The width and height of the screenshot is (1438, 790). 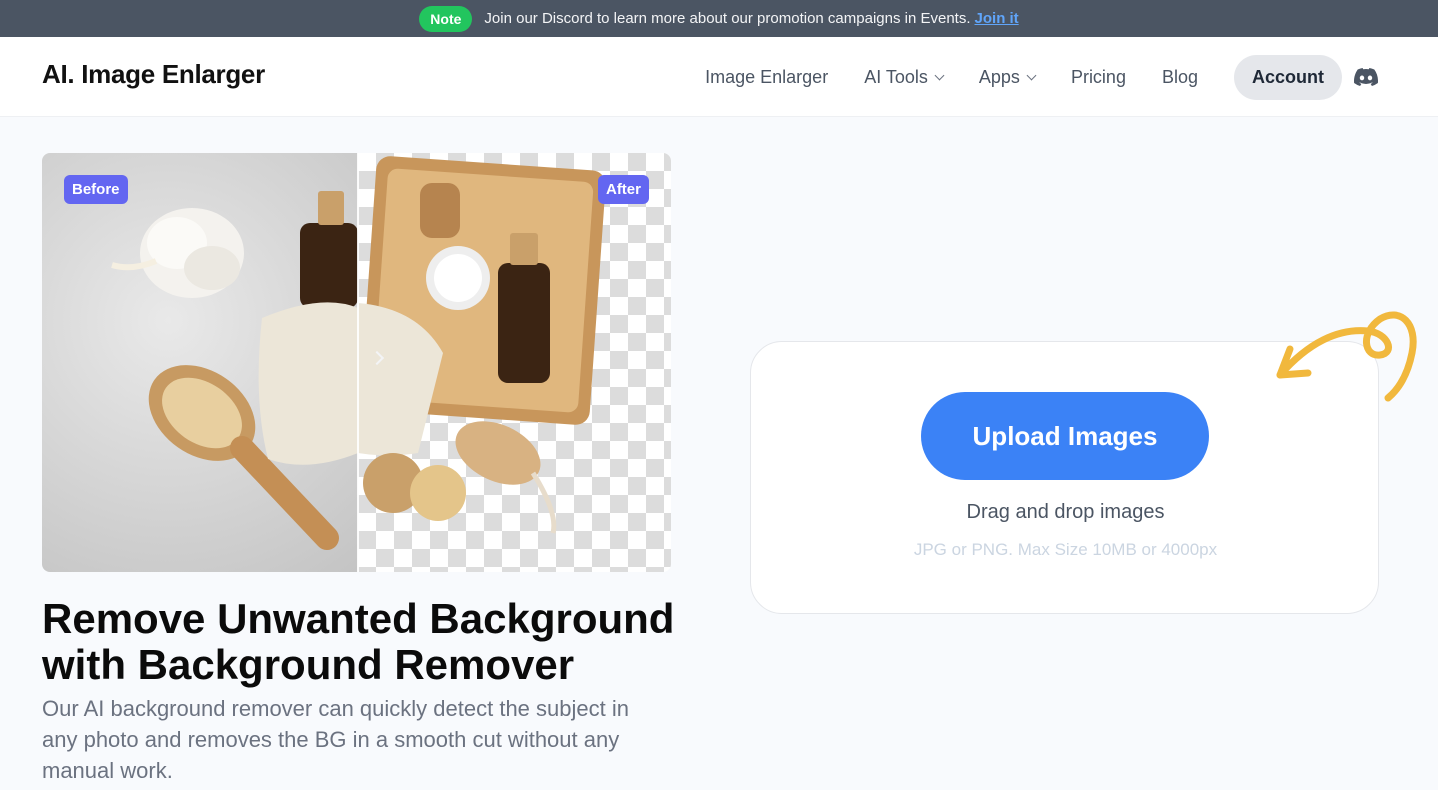 What do you see at coordinates (153, 74) in the screenshot?
I see `site-logo: AI. Image Enlarger` at bounding box center [153, 74].